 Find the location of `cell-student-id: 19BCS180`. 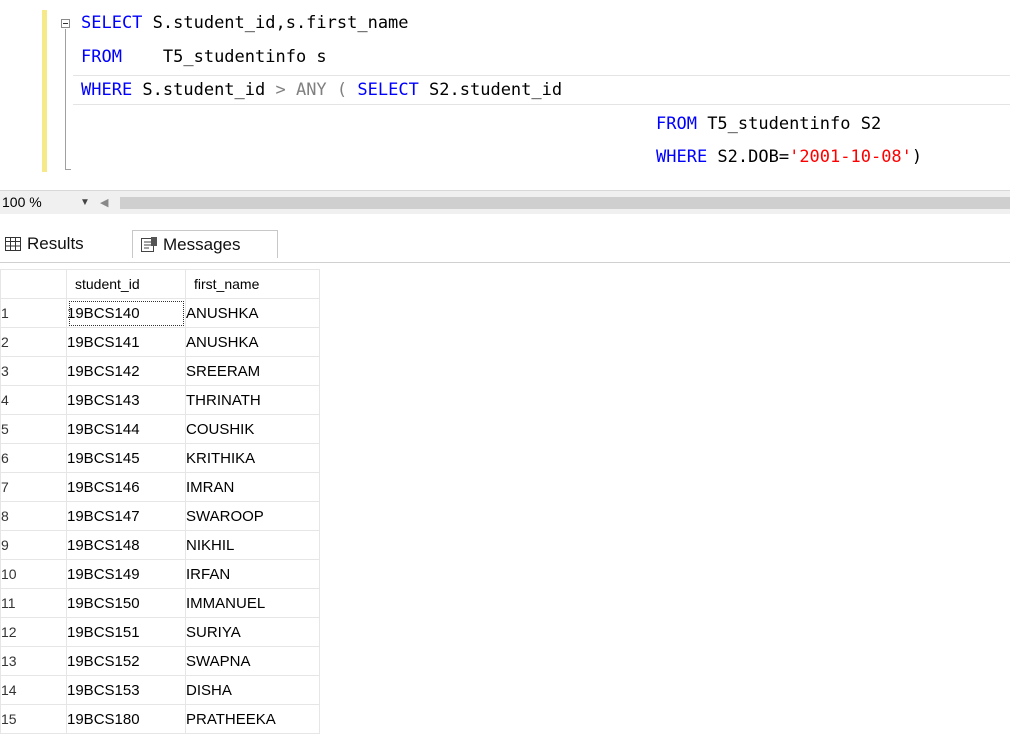

cell-student-id: 19BCS180 is located at coordinates (126, 719).